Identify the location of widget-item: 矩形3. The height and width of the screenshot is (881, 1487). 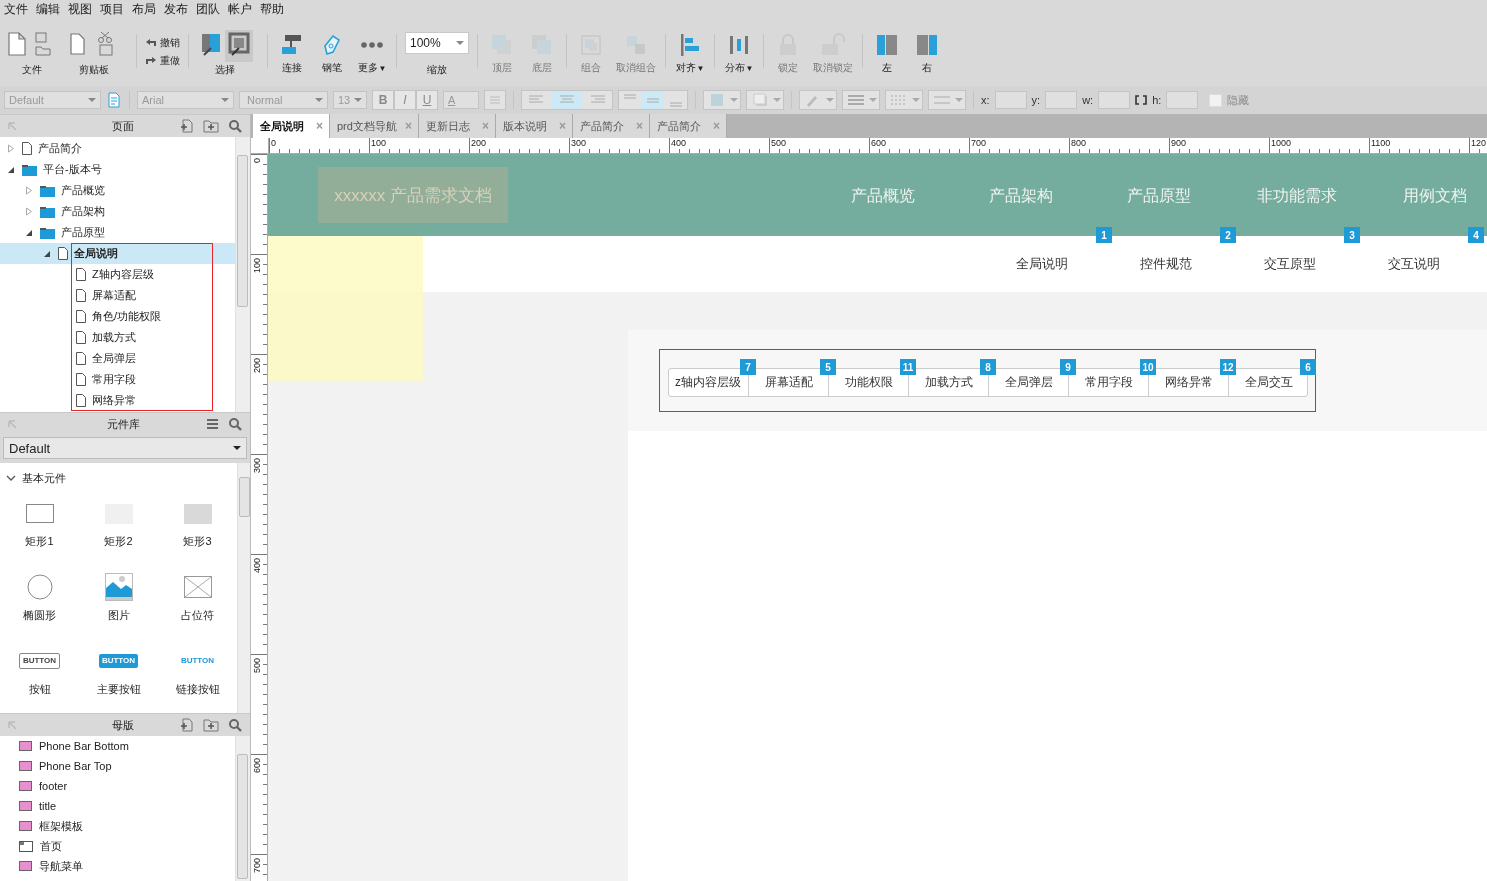
(197, 527).